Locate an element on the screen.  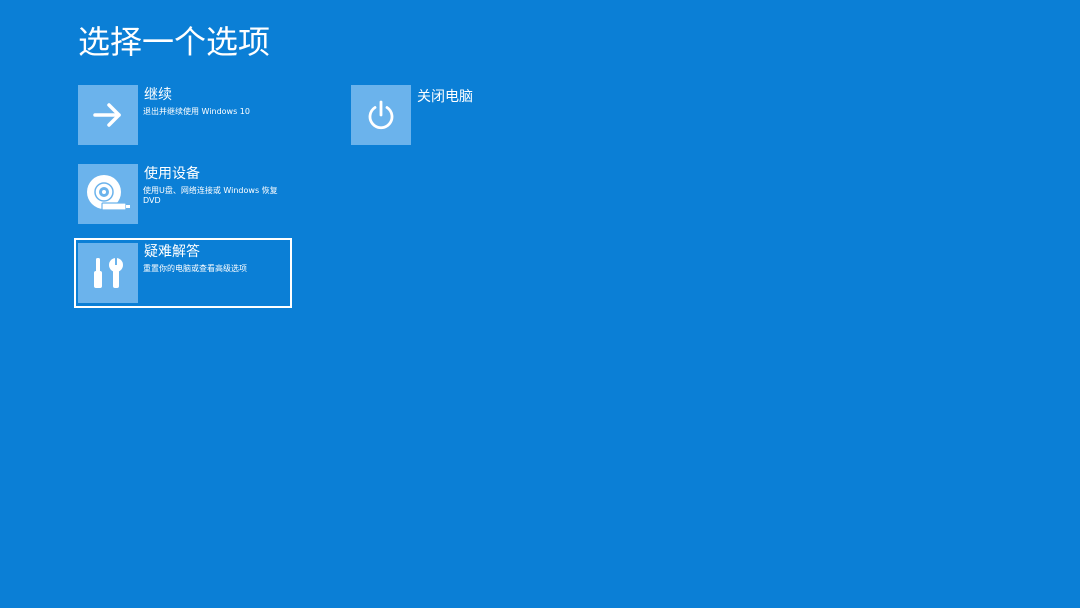
shutdown-title: 关闭电脑 is located at coordinates (445, 97).